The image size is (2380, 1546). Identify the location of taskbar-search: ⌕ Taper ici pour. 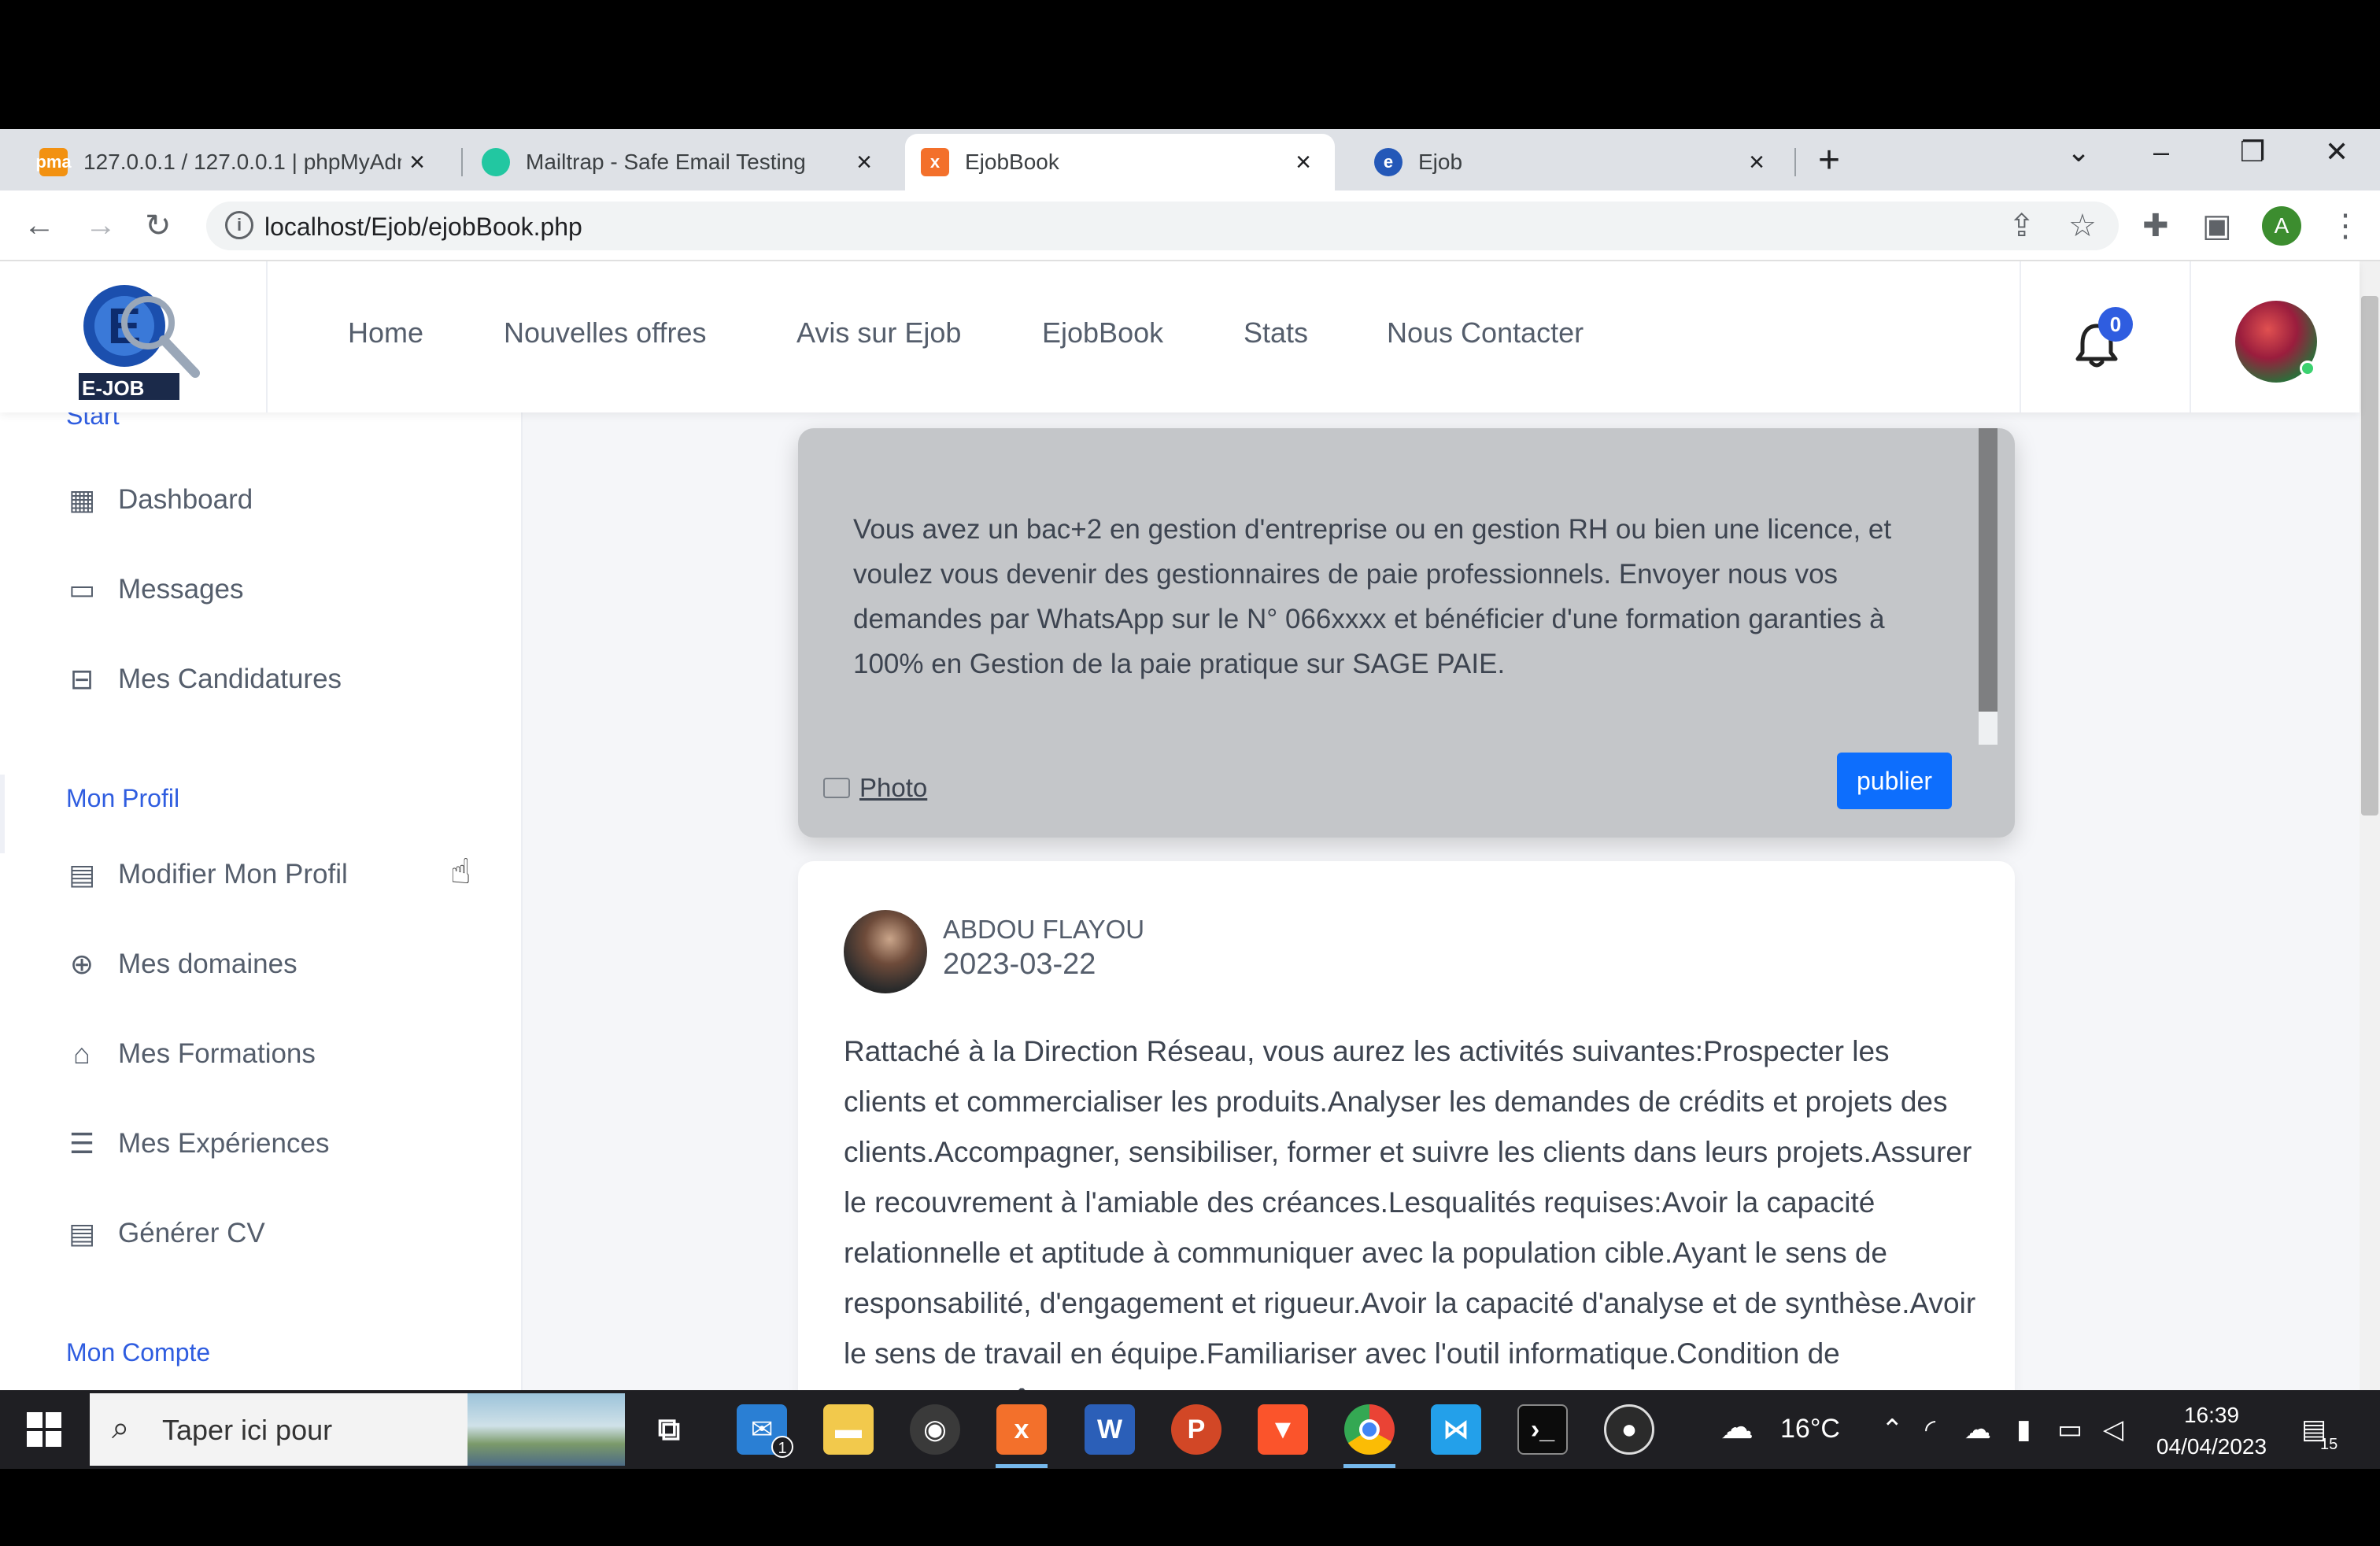
(357, 1429).